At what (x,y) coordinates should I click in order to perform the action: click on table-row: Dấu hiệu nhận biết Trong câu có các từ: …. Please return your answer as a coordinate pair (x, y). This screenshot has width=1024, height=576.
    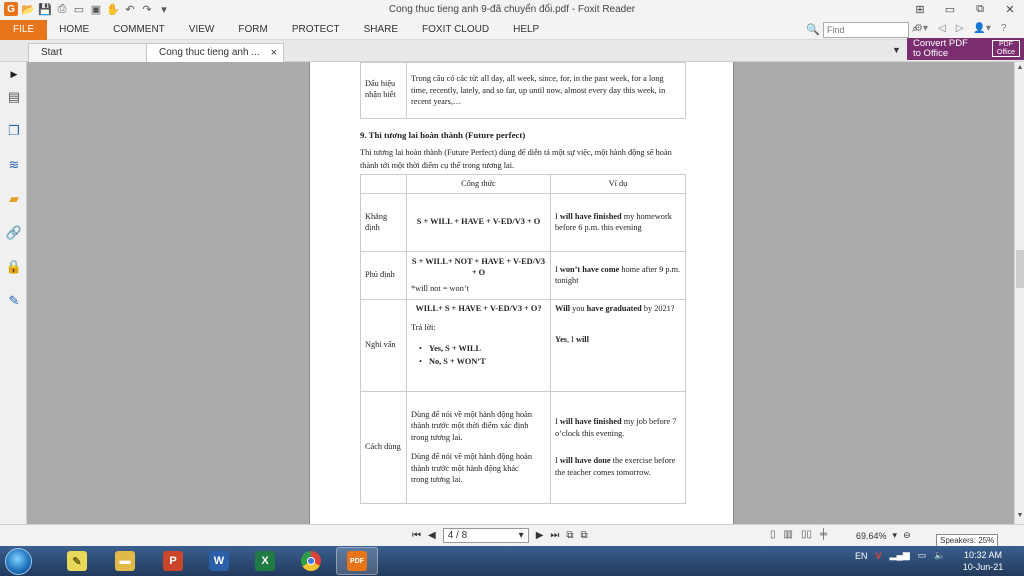
    Looking at the image, I should click on (523, 90).